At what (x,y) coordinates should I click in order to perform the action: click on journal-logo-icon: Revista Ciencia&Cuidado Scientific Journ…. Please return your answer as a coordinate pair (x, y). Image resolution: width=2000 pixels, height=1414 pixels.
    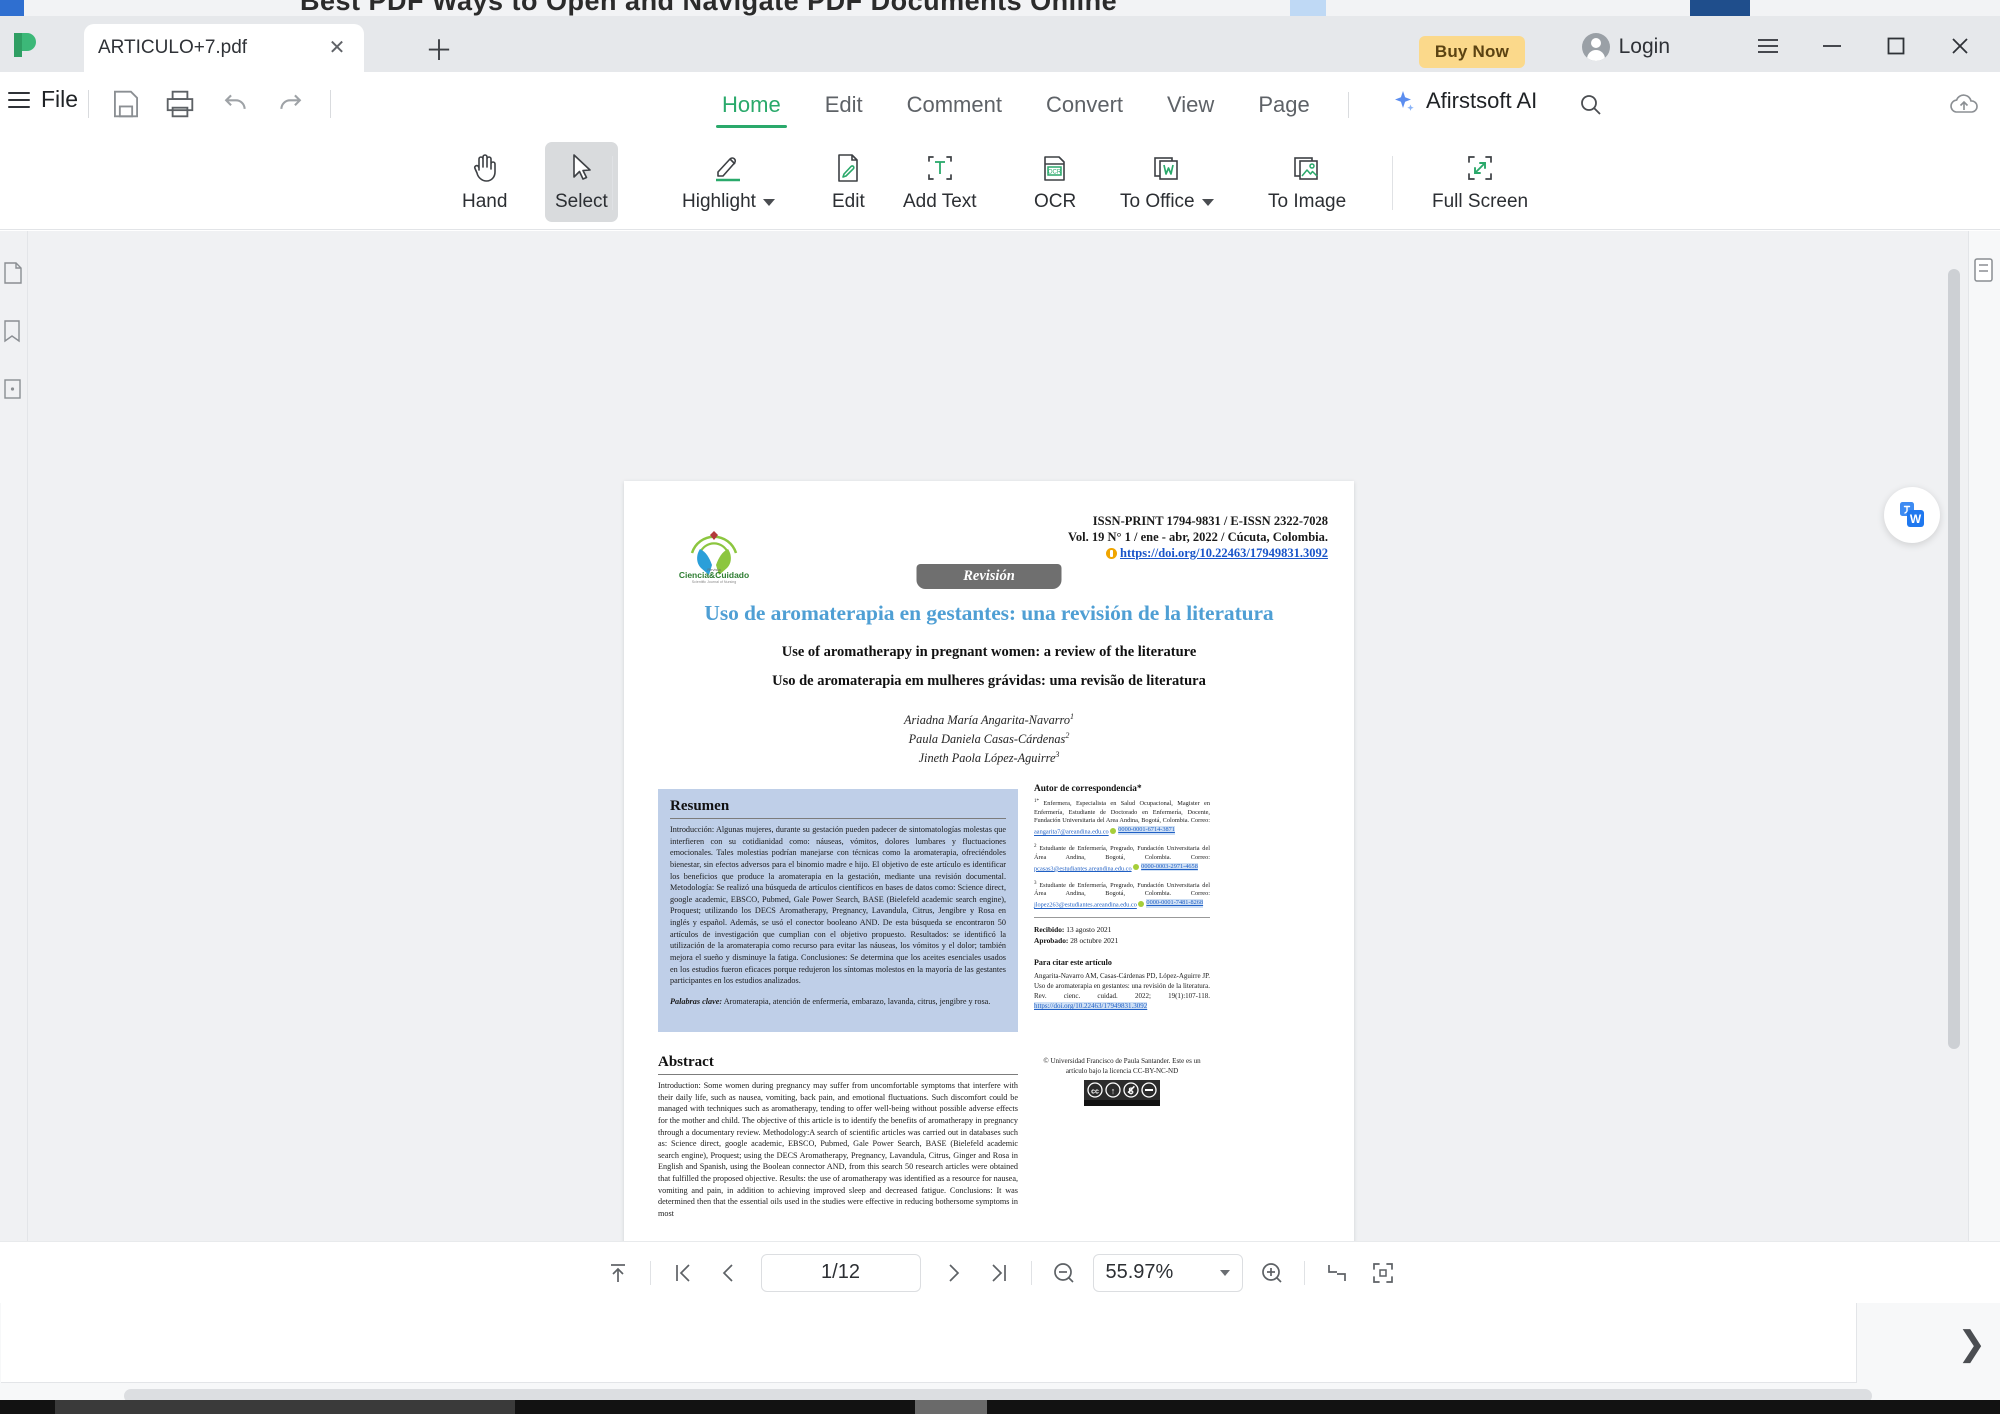
    Looking at the image, I should click on (714, 549).